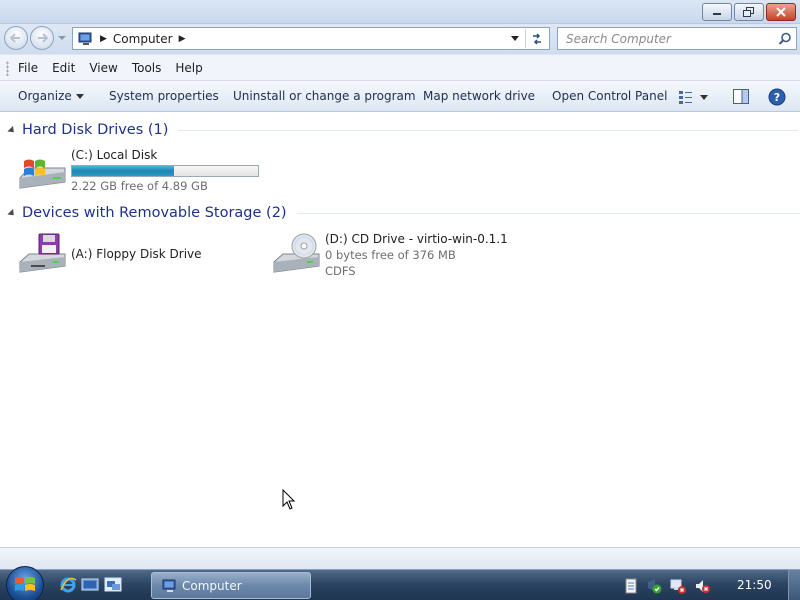 The height and width of the screenshot is (600, 800). What do you see at coordinates (7, 68) in the screenshot?
I see `menu-grip` at bounding box center [7, 68].